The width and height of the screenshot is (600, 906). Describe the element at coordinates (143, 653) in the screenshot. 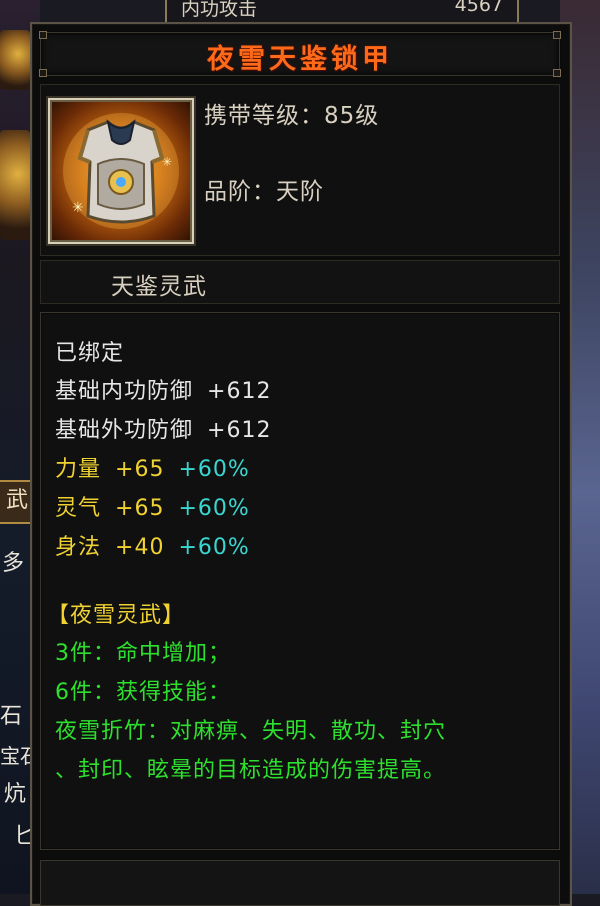

I see `set-piece-bonus: 3件：命中增加；` at that location.